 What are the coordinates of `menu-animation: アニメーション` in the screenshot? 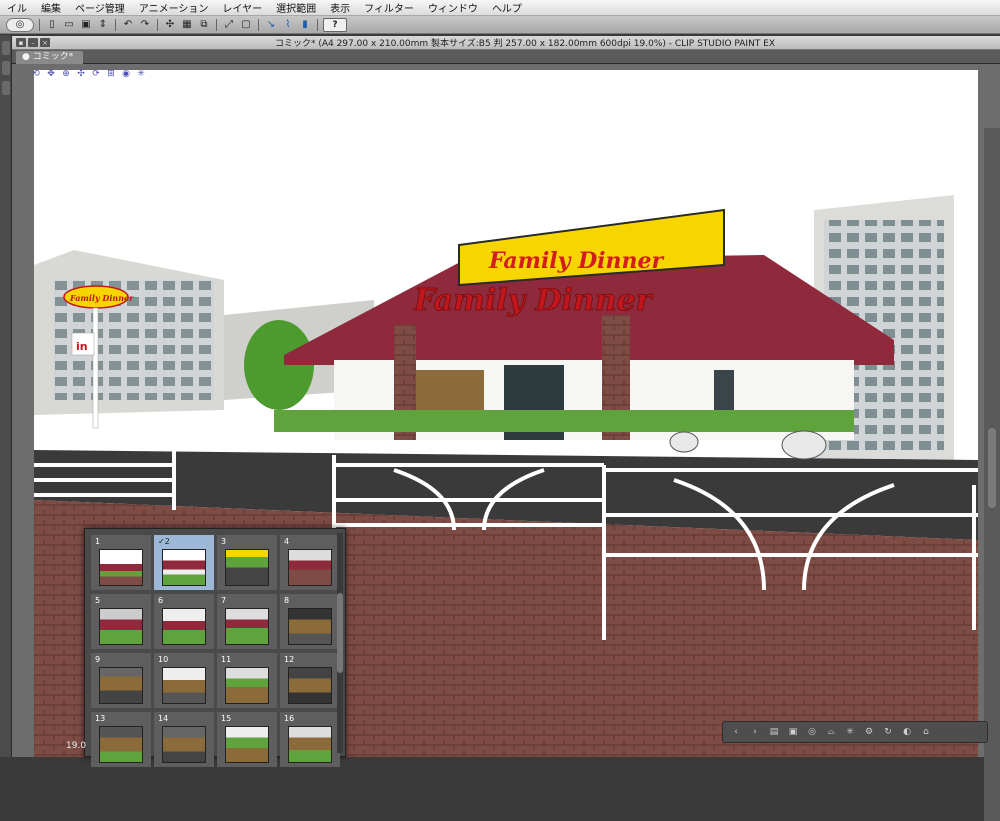 It's located at (174, 7).